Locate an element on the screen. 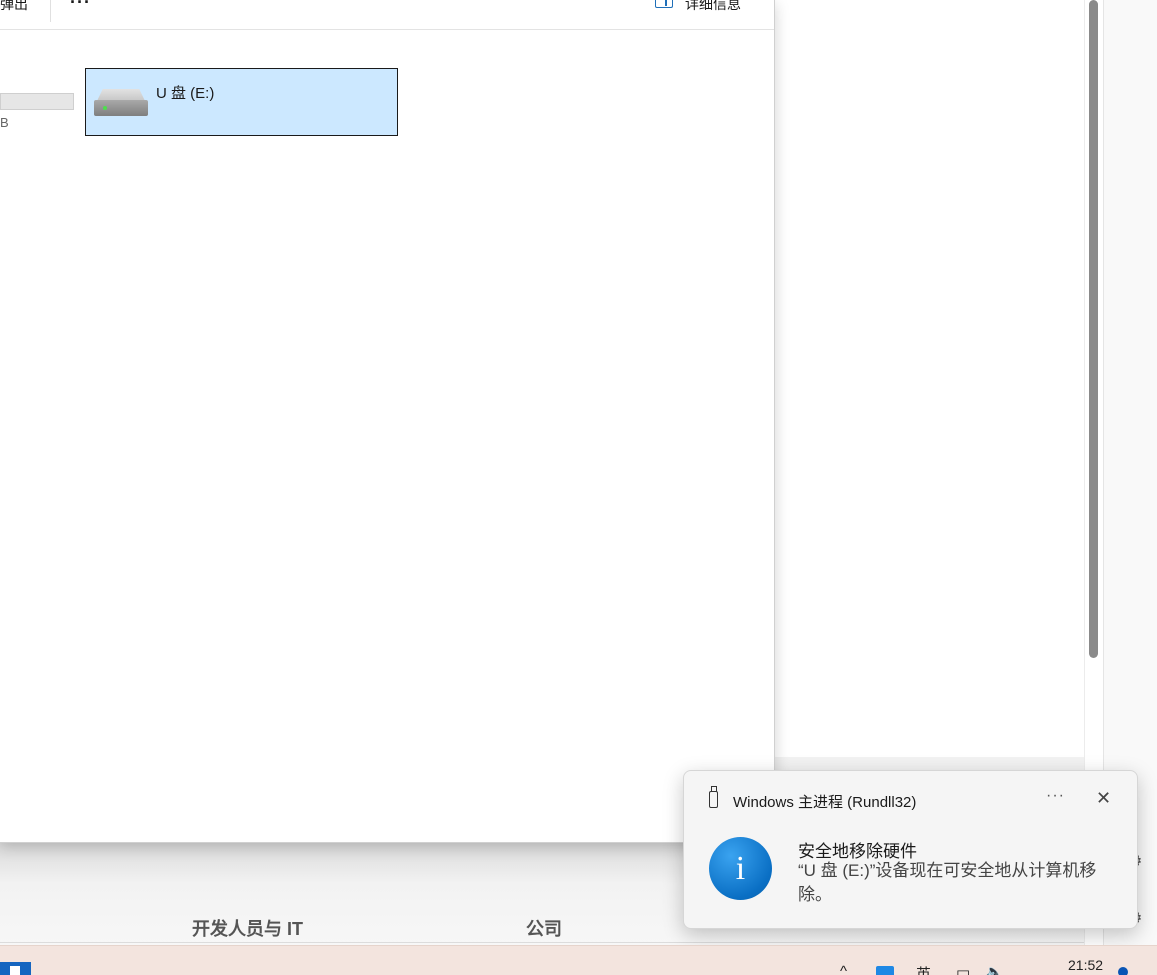 This screenshot has width=1157, height=975. browser-scrollbar-thumb is located at coordinates (1093, 329).